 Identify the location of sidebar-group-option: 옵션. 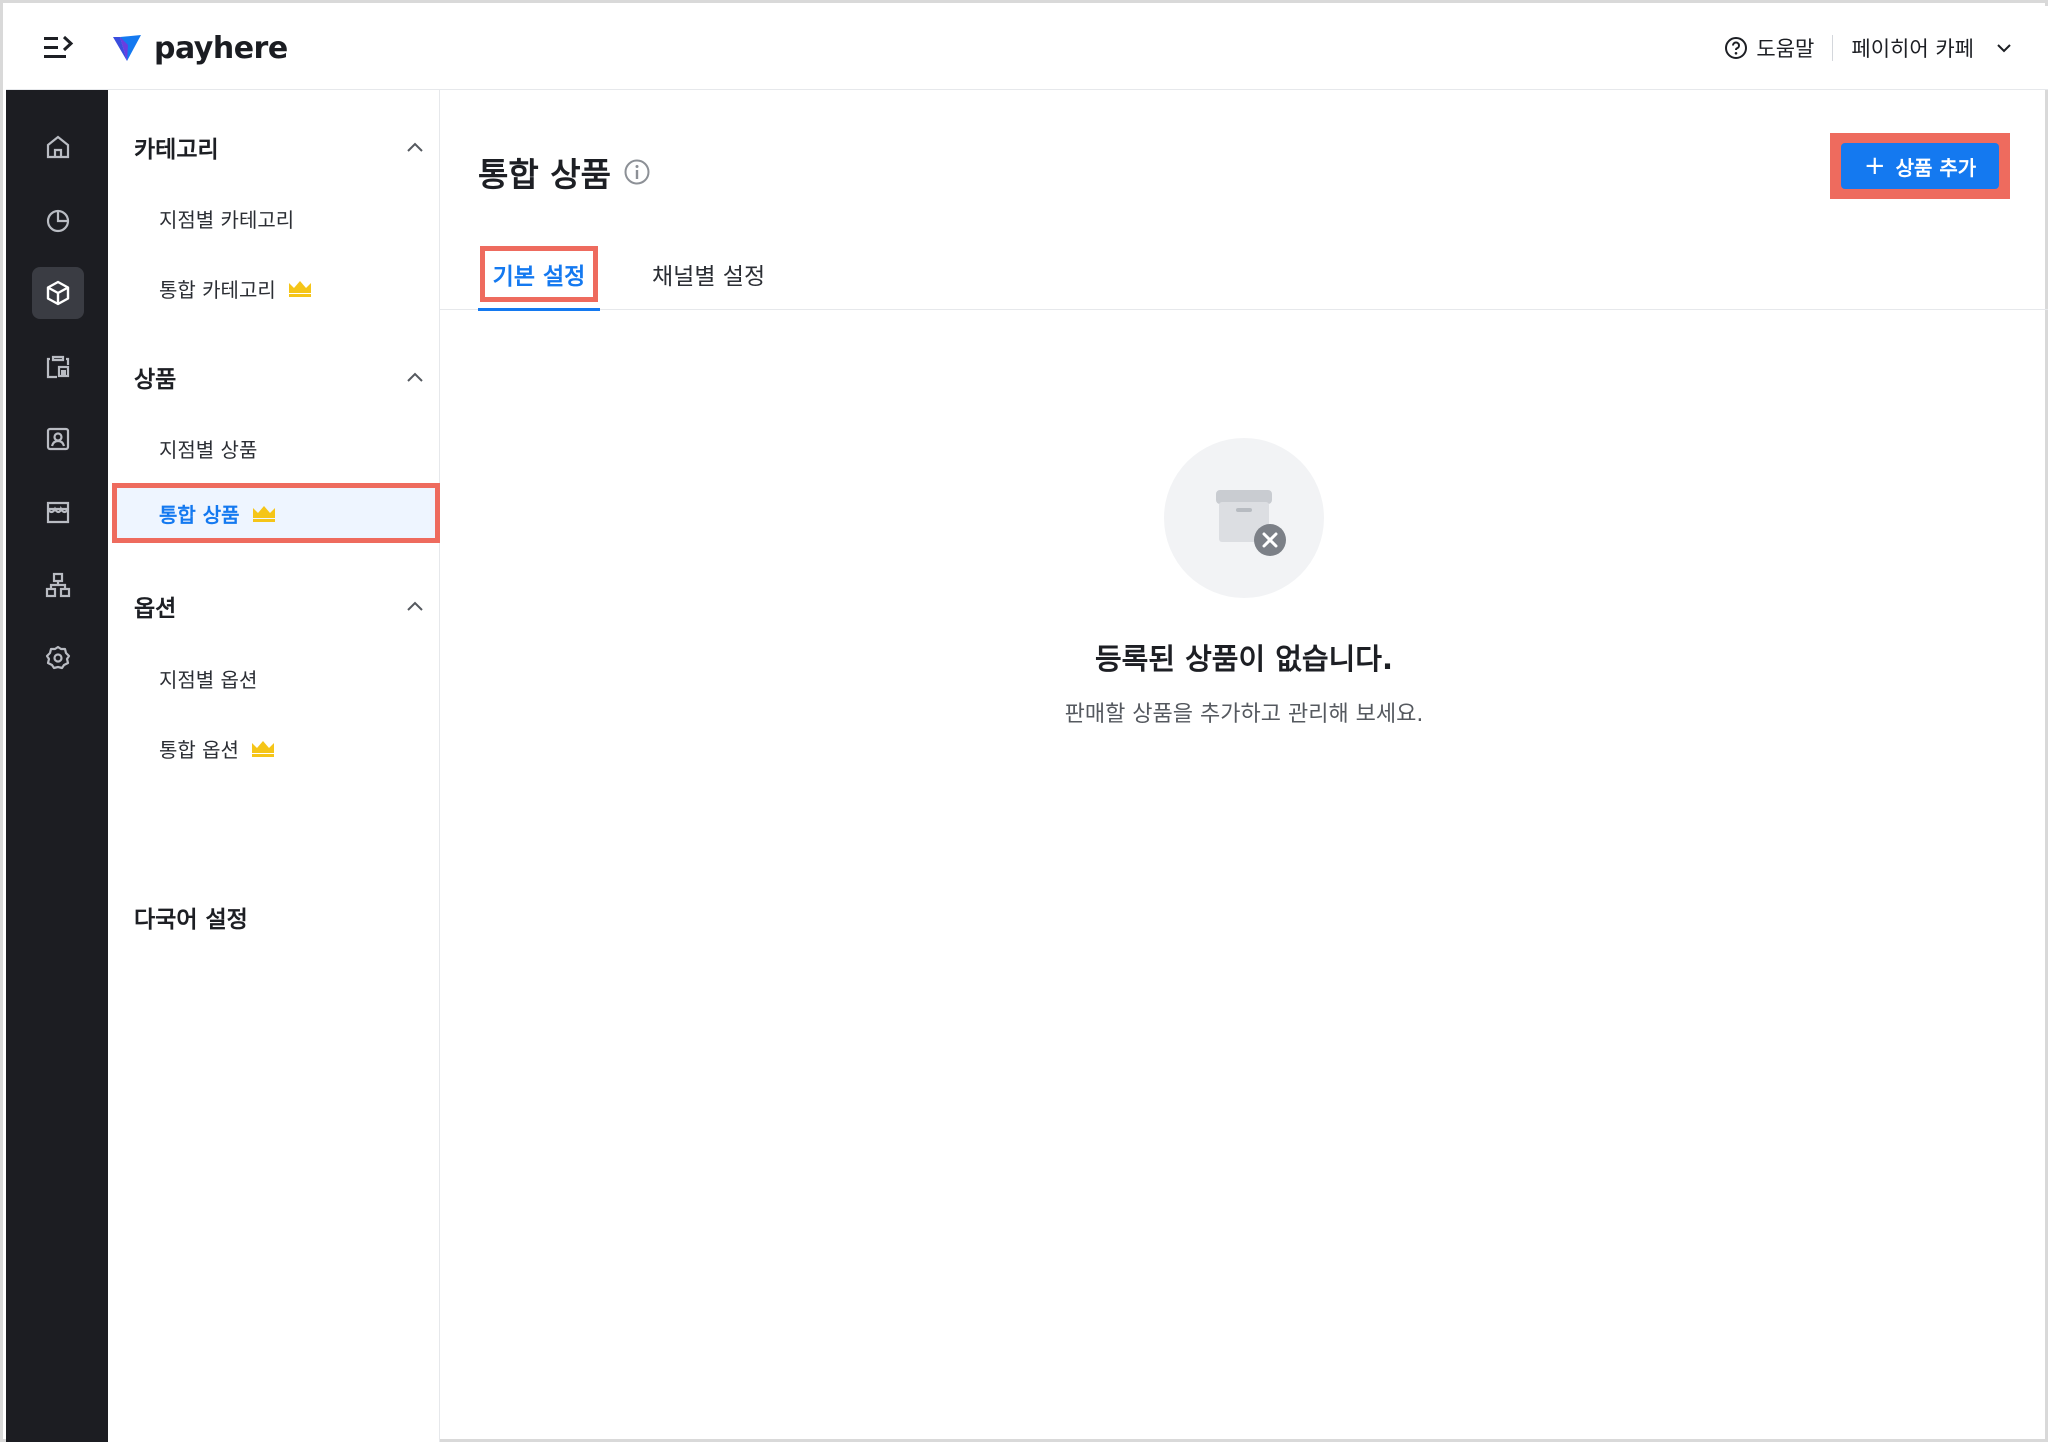
(279, 606).